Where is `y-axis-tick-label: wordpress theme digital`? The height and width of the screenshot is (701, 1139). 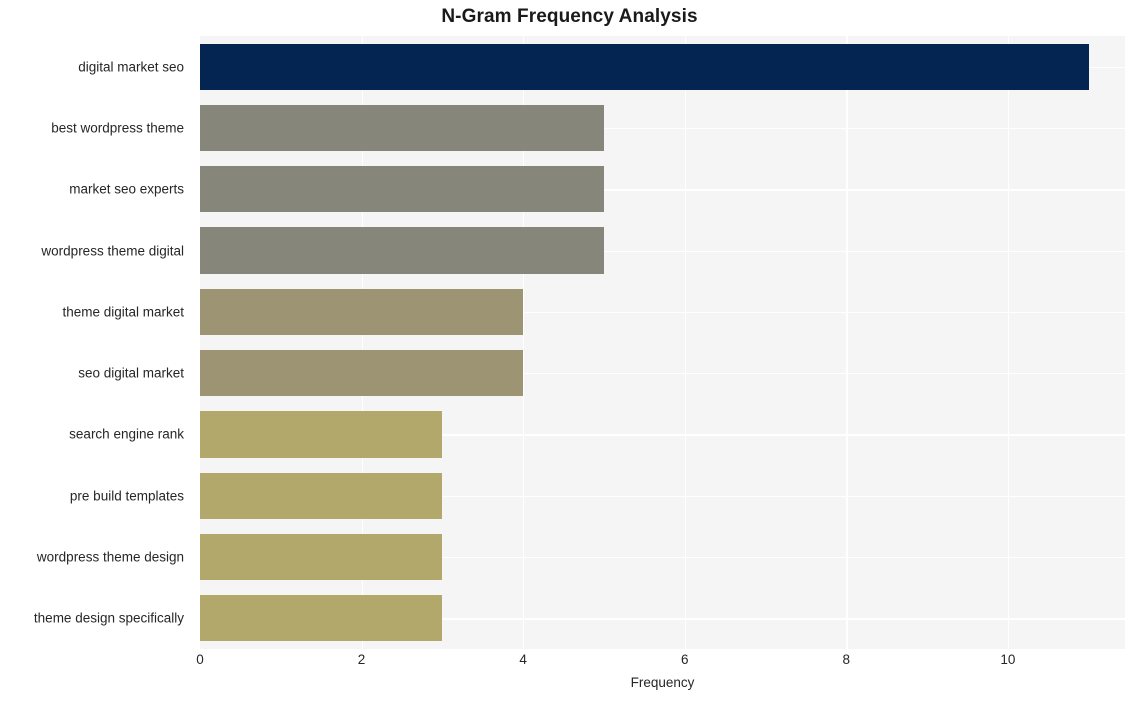 y-axis-tick-label: wordpress theme digital is located at coordinates (112, 250).